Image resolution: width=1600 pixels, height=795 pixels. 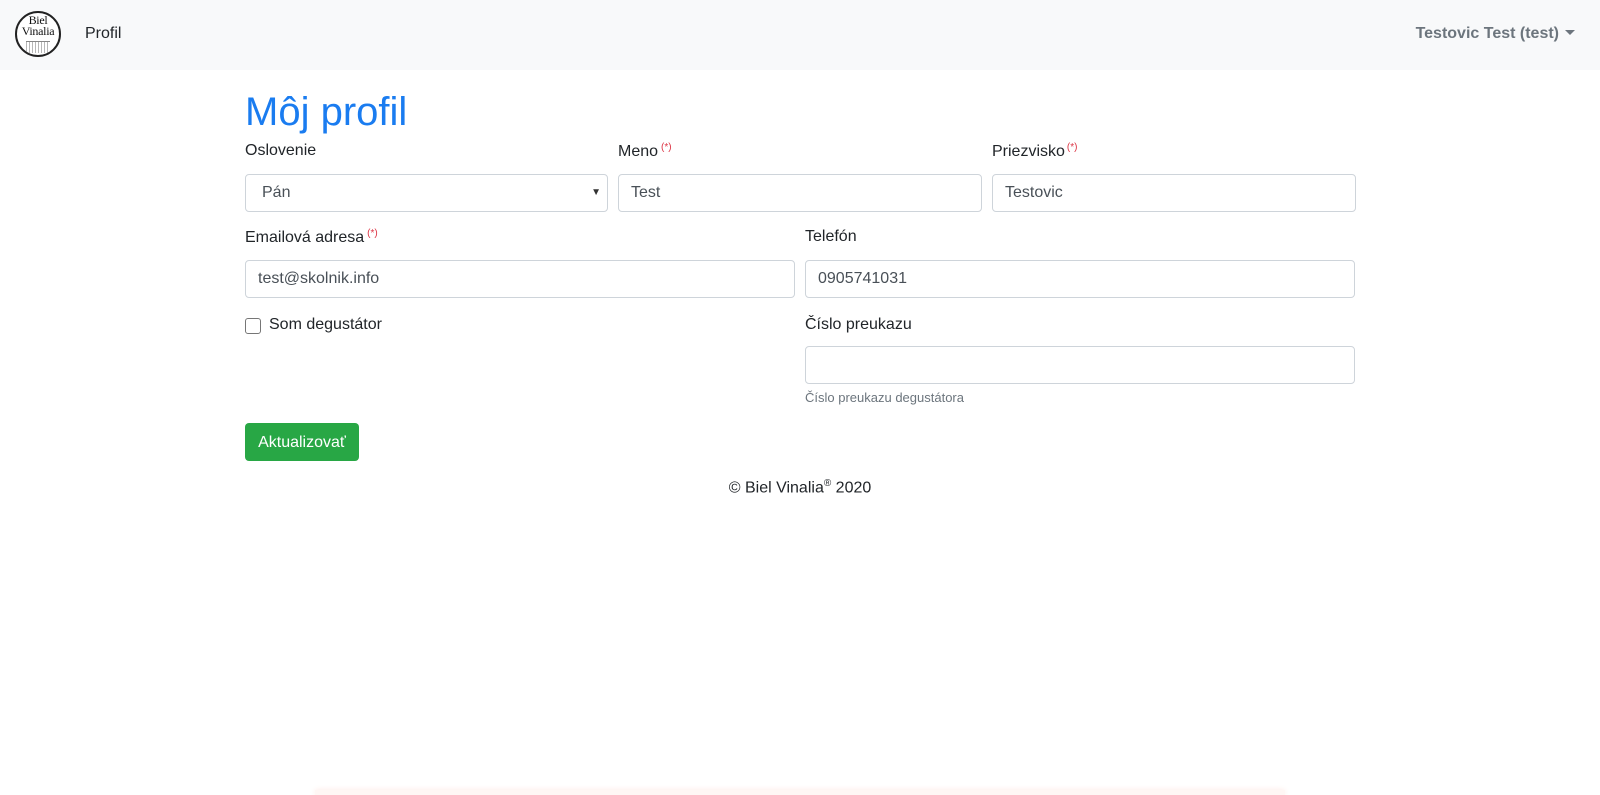 What do you see at coordinates (884, 397) in the screenshot?
I see `card-number-help: Číslo preukazu degustátora` at bounding box center [884, 397].